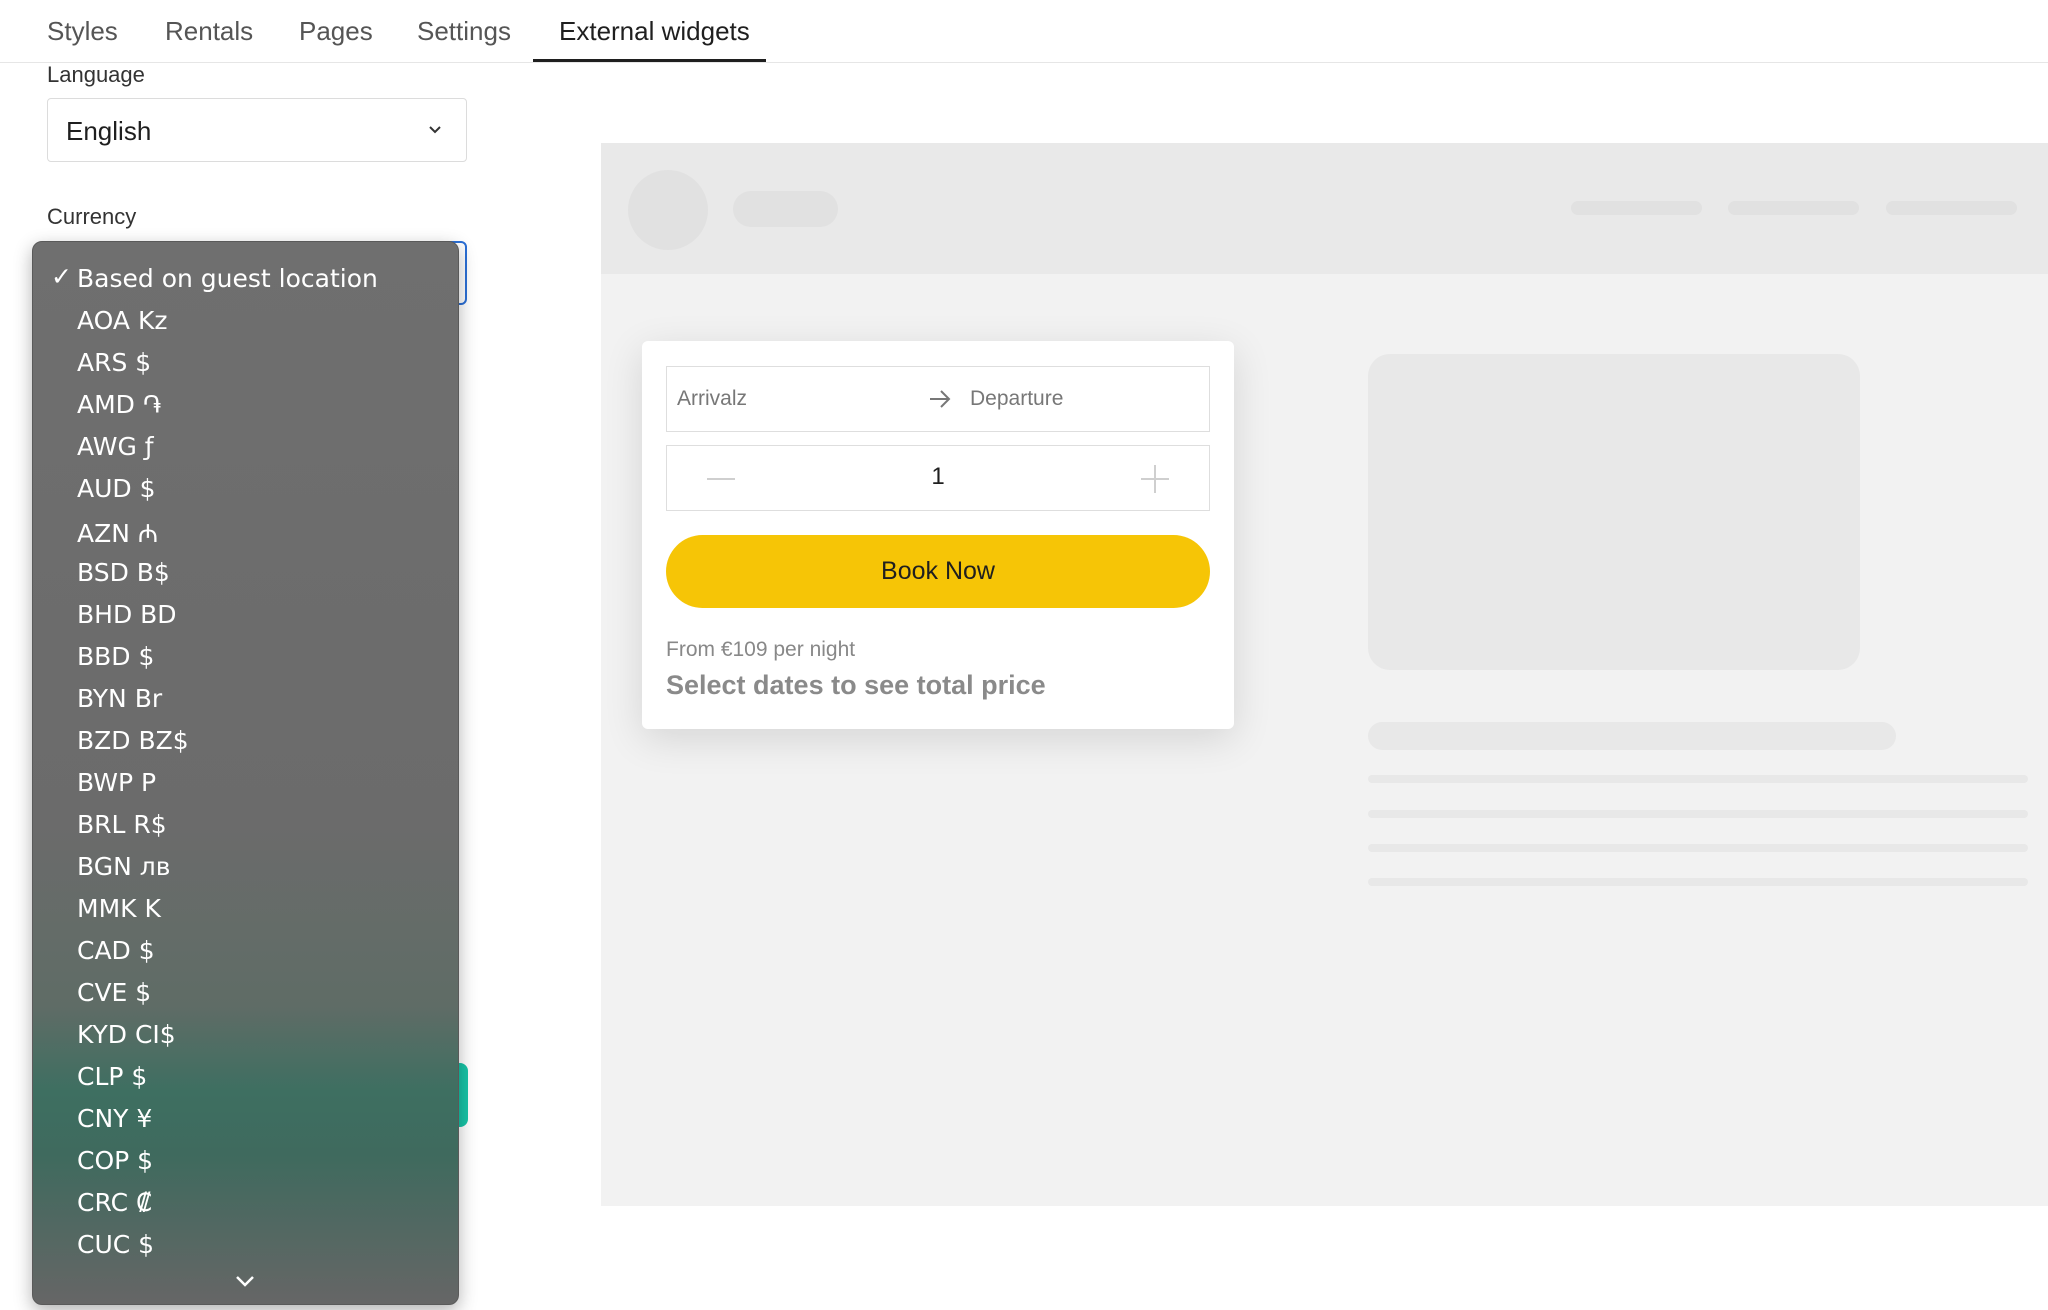 The height and width of the screenshot is (1310, 2048). I want to click on currency-option: BGN лв, so click(245, 865).